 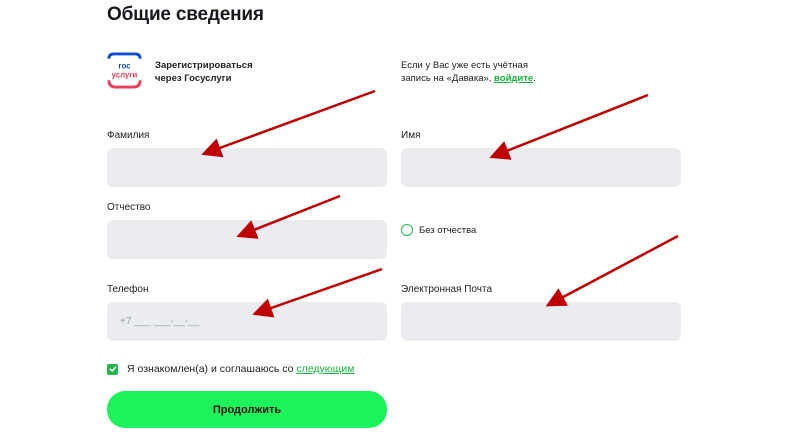 What do you see at coordinates (513, 78) in the screenshot?
I see `login-link: войдите` at bounding box center [513, 78].